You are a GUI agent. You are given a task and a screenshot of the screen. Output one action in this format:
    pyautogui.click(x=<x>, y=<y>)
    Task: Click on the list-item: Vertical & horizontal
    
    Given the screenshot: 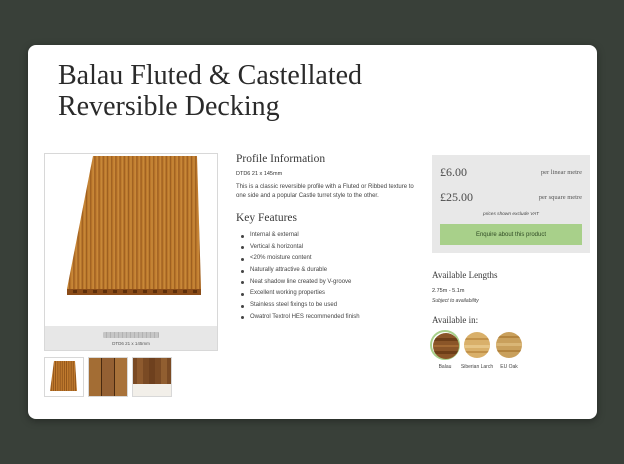 What is the action you would take?
    pyautogui.click(x=326, y=248)
    